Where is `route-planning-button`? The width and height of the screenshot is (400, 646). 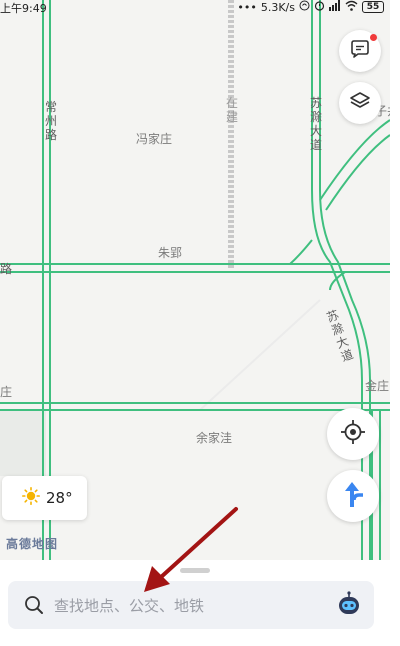 route-planning-button is located at coordinates (353, 496).